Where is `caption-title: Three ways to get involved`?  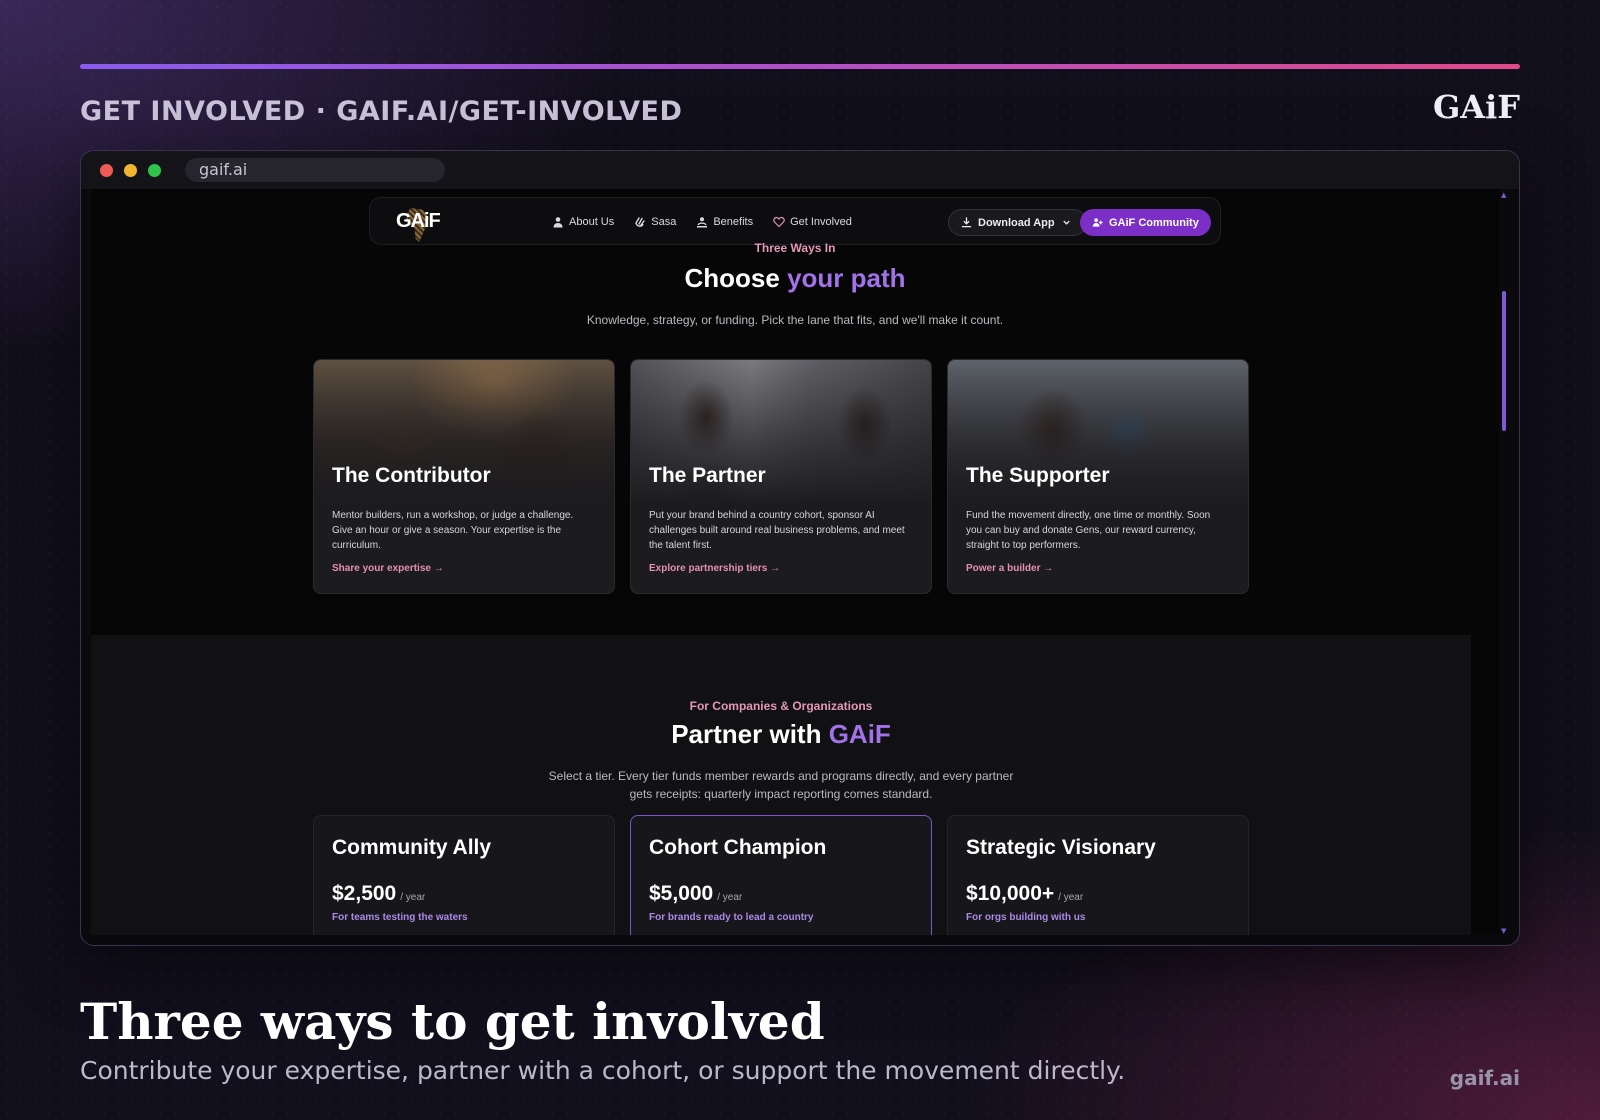
caption-title: Three ways to get involved is located at coordinates (452, 1021).